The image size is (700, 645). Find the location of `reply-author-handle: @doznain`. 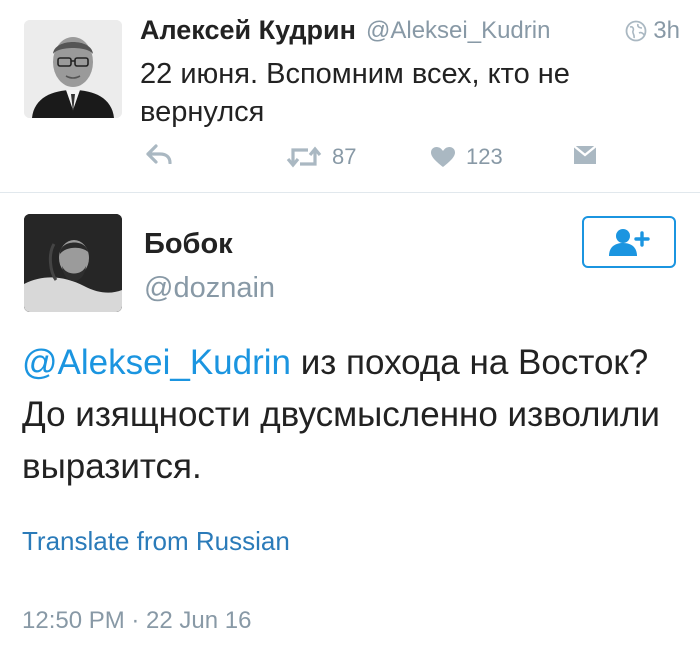

reply-author-handle: @doznain is located at coordinates (209, 288).